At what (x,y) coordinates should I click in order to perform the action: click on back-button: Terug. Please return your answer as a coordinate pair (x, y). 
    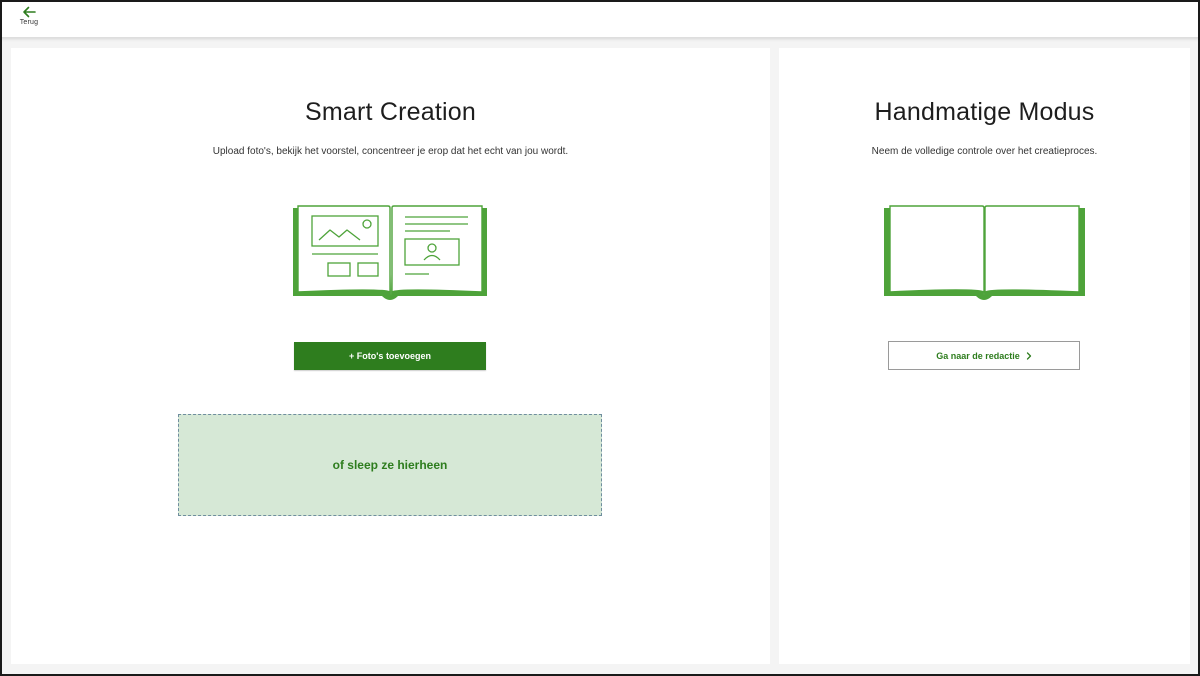
    Looking at the image, I should click on (29, 20).